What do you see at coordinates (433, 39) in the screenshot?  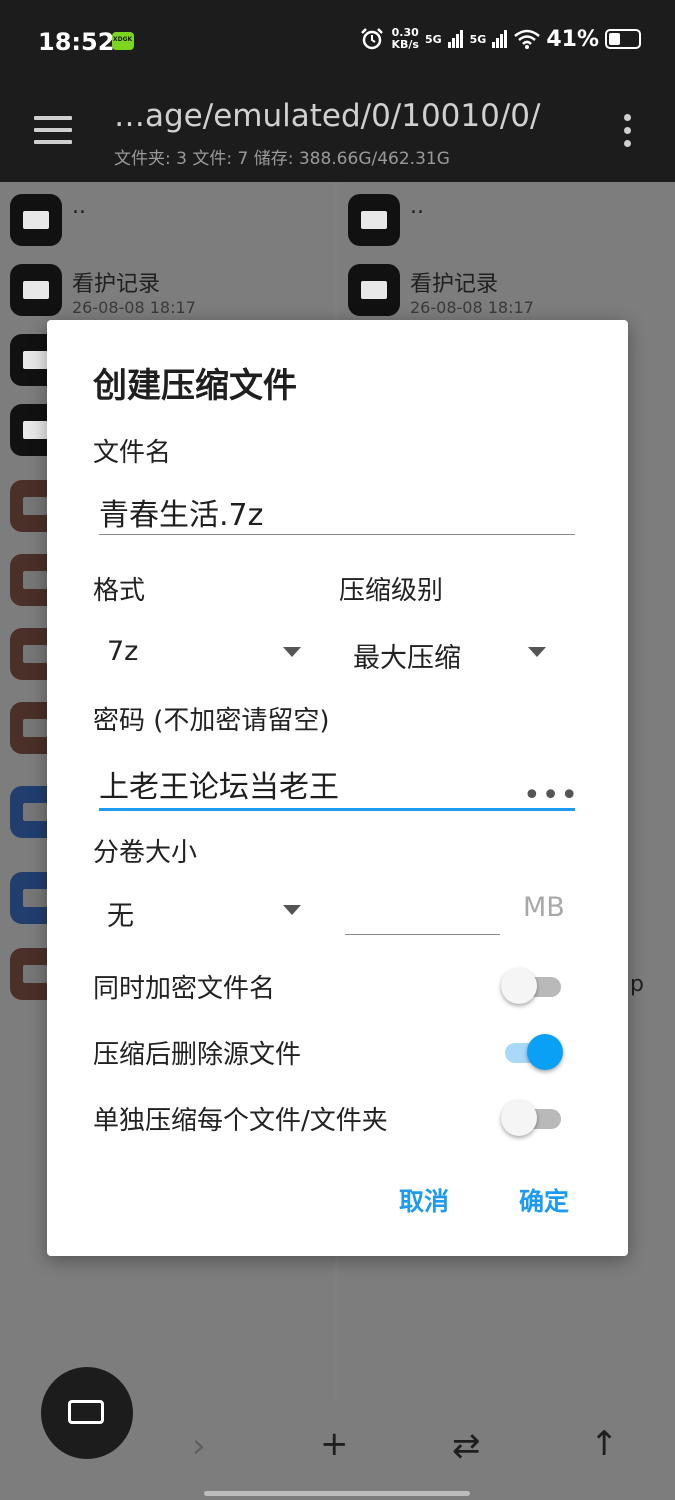 I see `sim1-label: 5G` at bounding box center [433, 39].